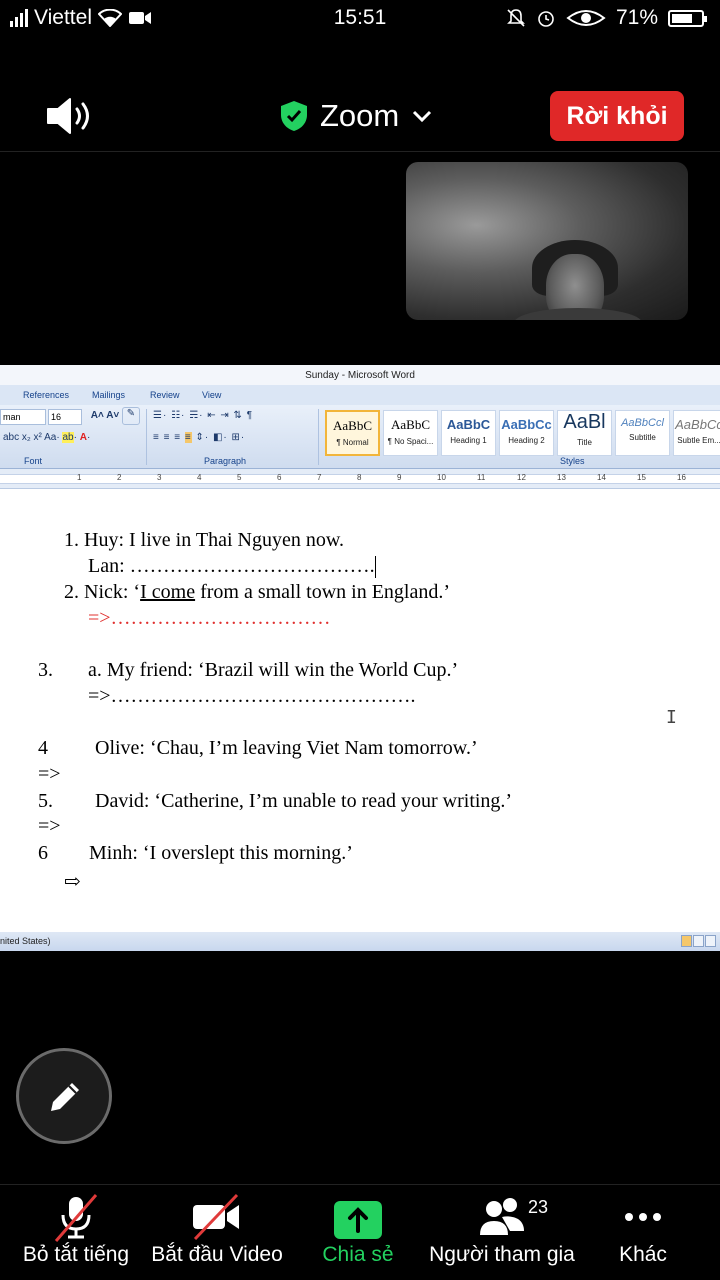  I want to click on ruler-number: 7, so click(319, 477).